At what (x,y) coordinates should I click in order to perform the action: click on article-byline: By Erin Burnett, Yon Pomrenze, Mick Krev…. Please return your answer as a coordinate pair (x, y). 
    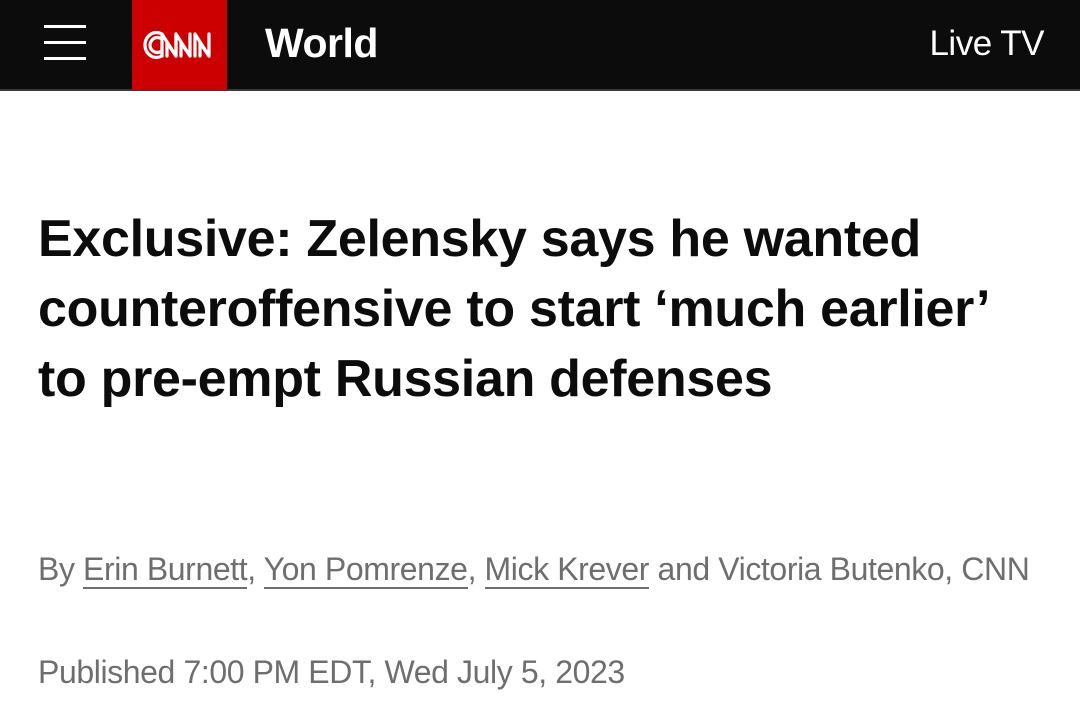
    Looking at the image, I should click on (543, 569).